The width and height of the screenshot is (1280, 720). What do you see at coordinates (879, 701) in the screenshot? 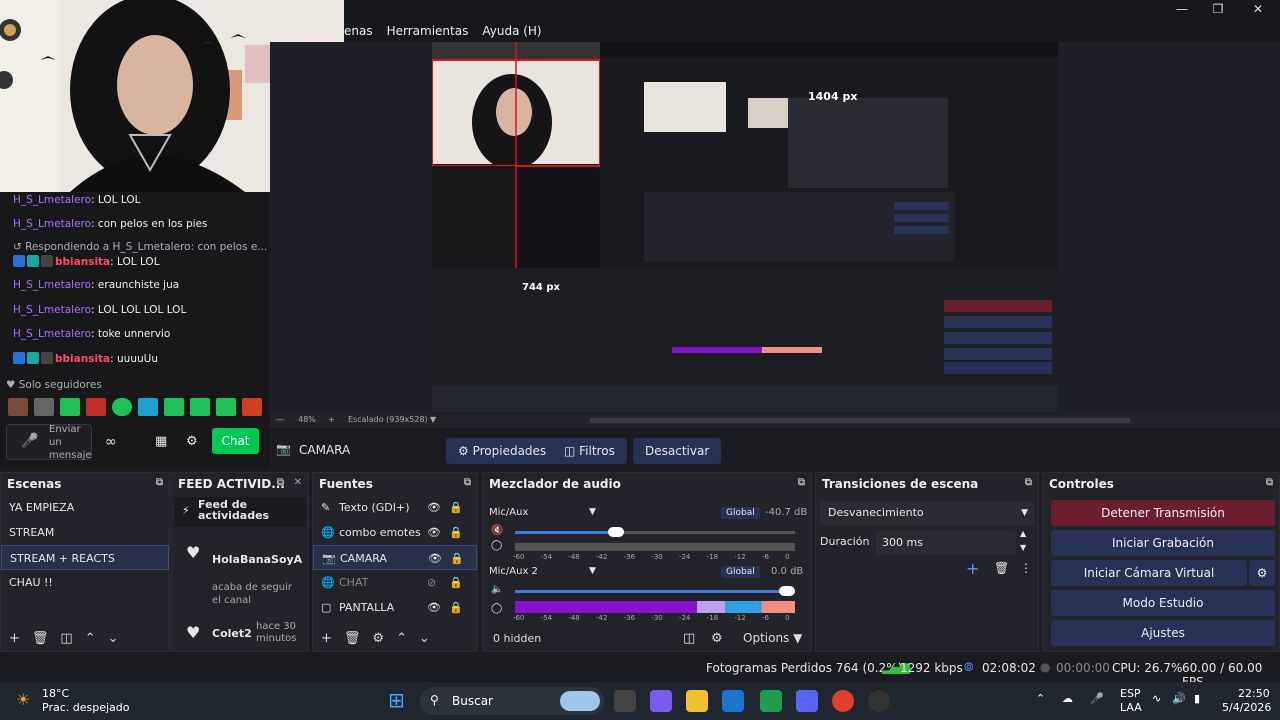
I see `obs-icon` at bounding box center [879, 701].